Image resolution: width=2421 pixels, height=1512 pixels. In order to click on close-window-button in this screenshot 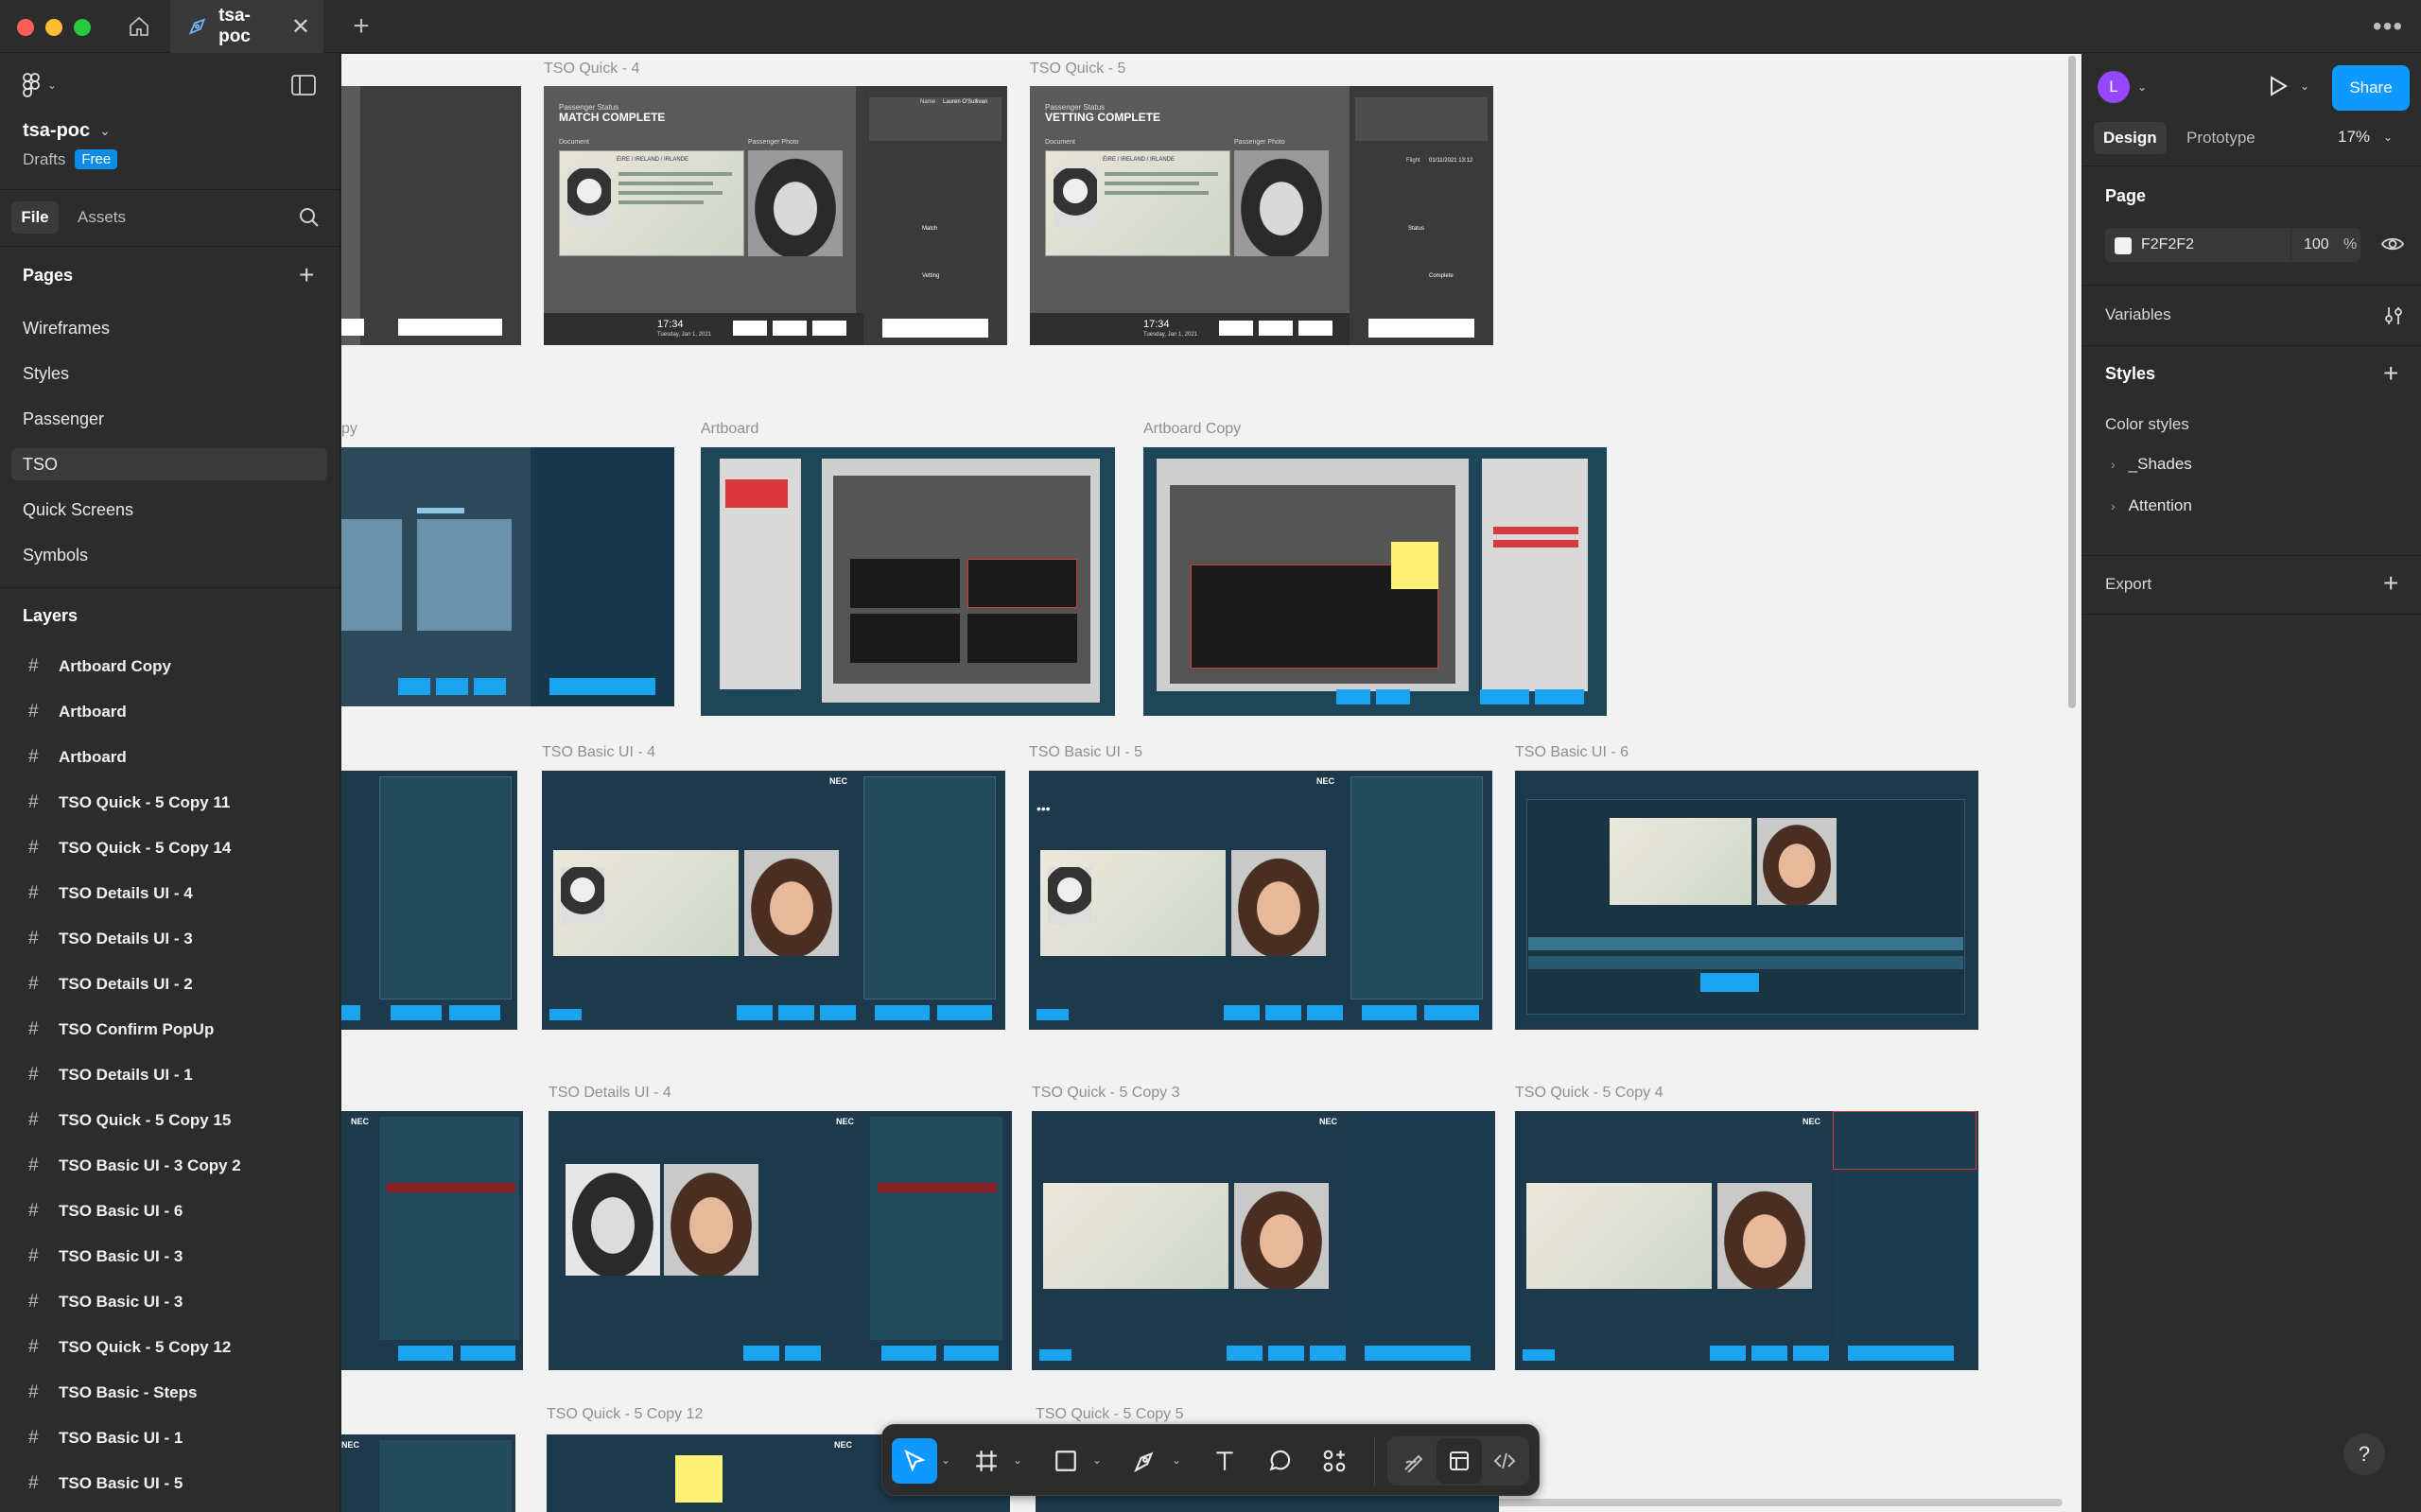, I will do `click(25, 27)`.